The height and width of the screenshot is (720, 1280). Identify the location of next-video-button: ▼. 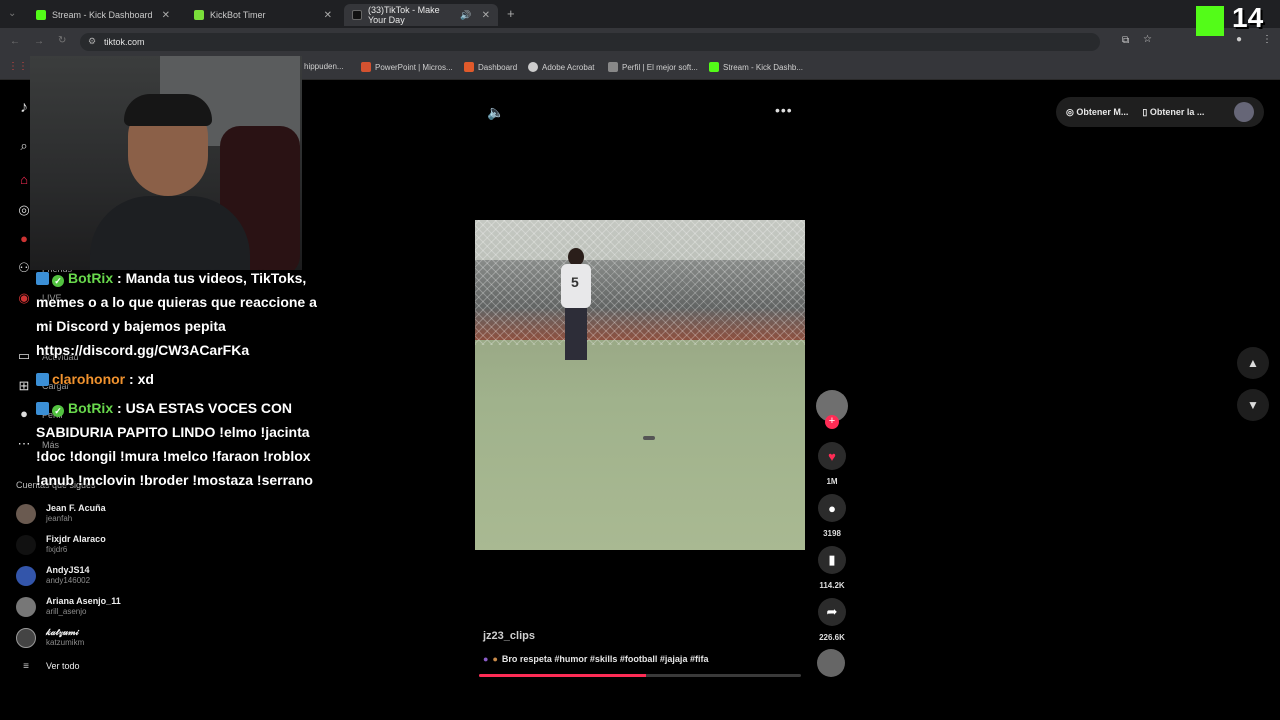
(1253, 405).